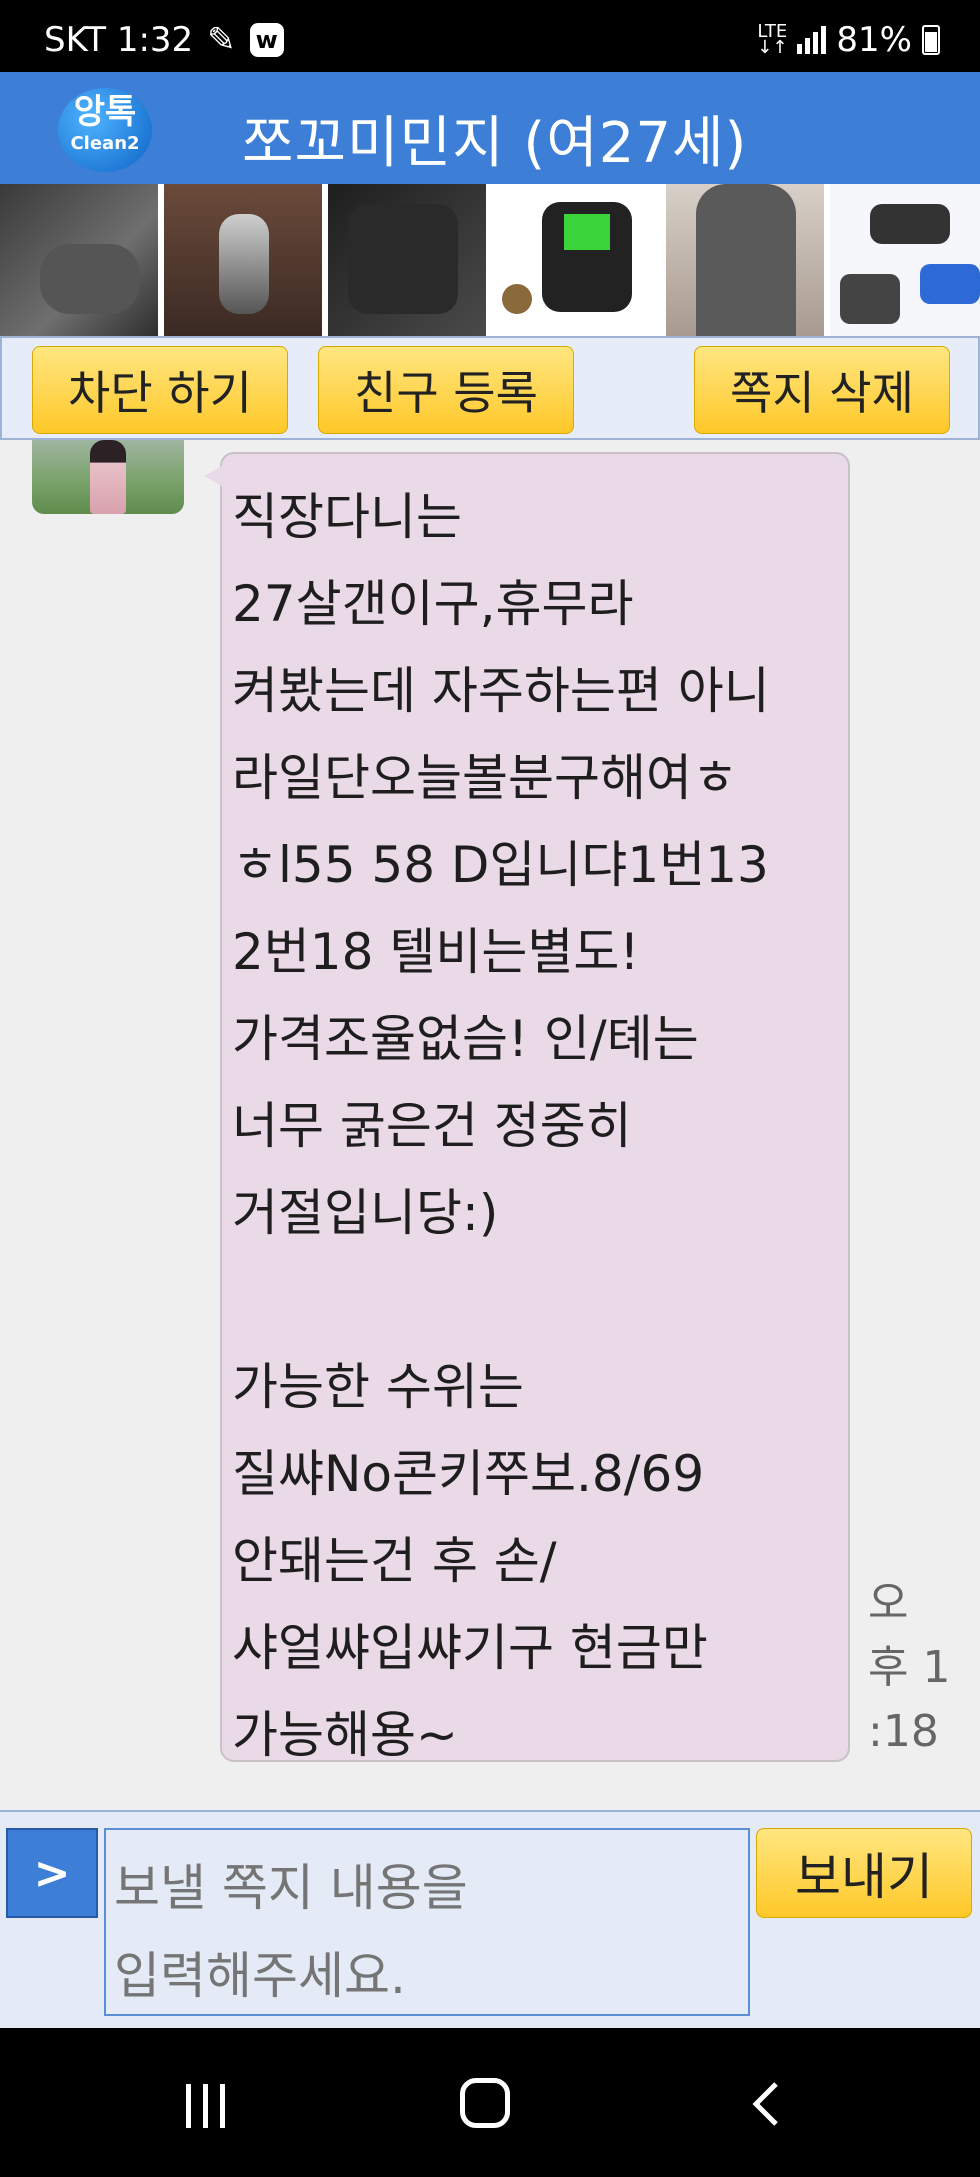 The height and width of the screenshot is (2177, 980). What do you see at coordinates (931, 40) in the screenshot?
I see `battery-icon` at bounding box center [931, 40].